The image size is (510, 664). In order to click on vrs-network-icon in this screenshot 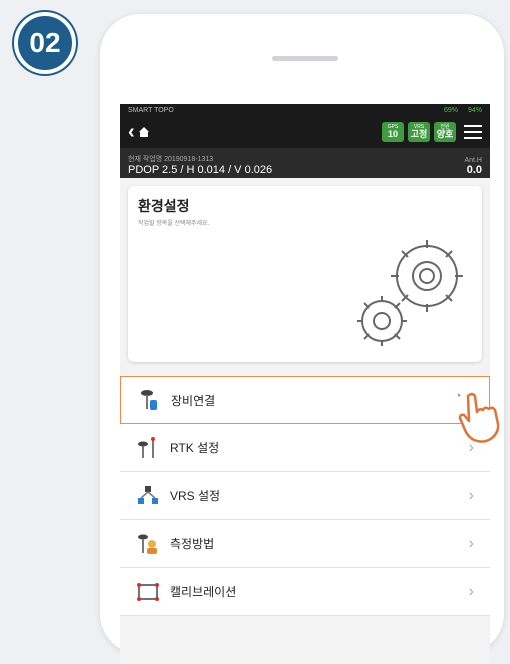, I will do `click(148, 494)`.